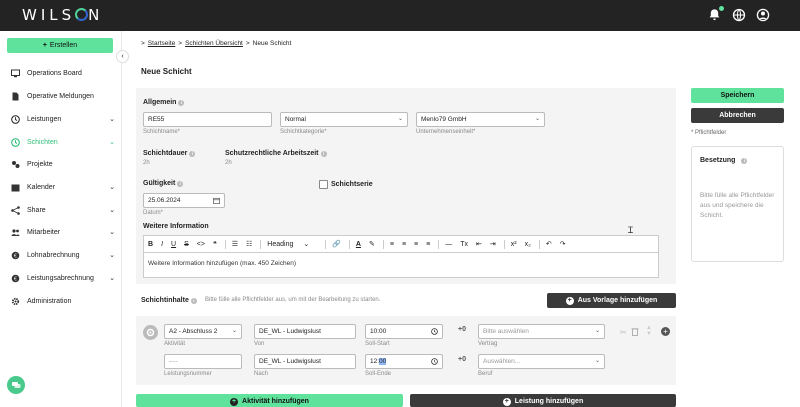 This screenshot has width=800, height=407. Describe the element at coordinates (665, 331) in the screenshot. I see `add-row-icon: +` at that location.